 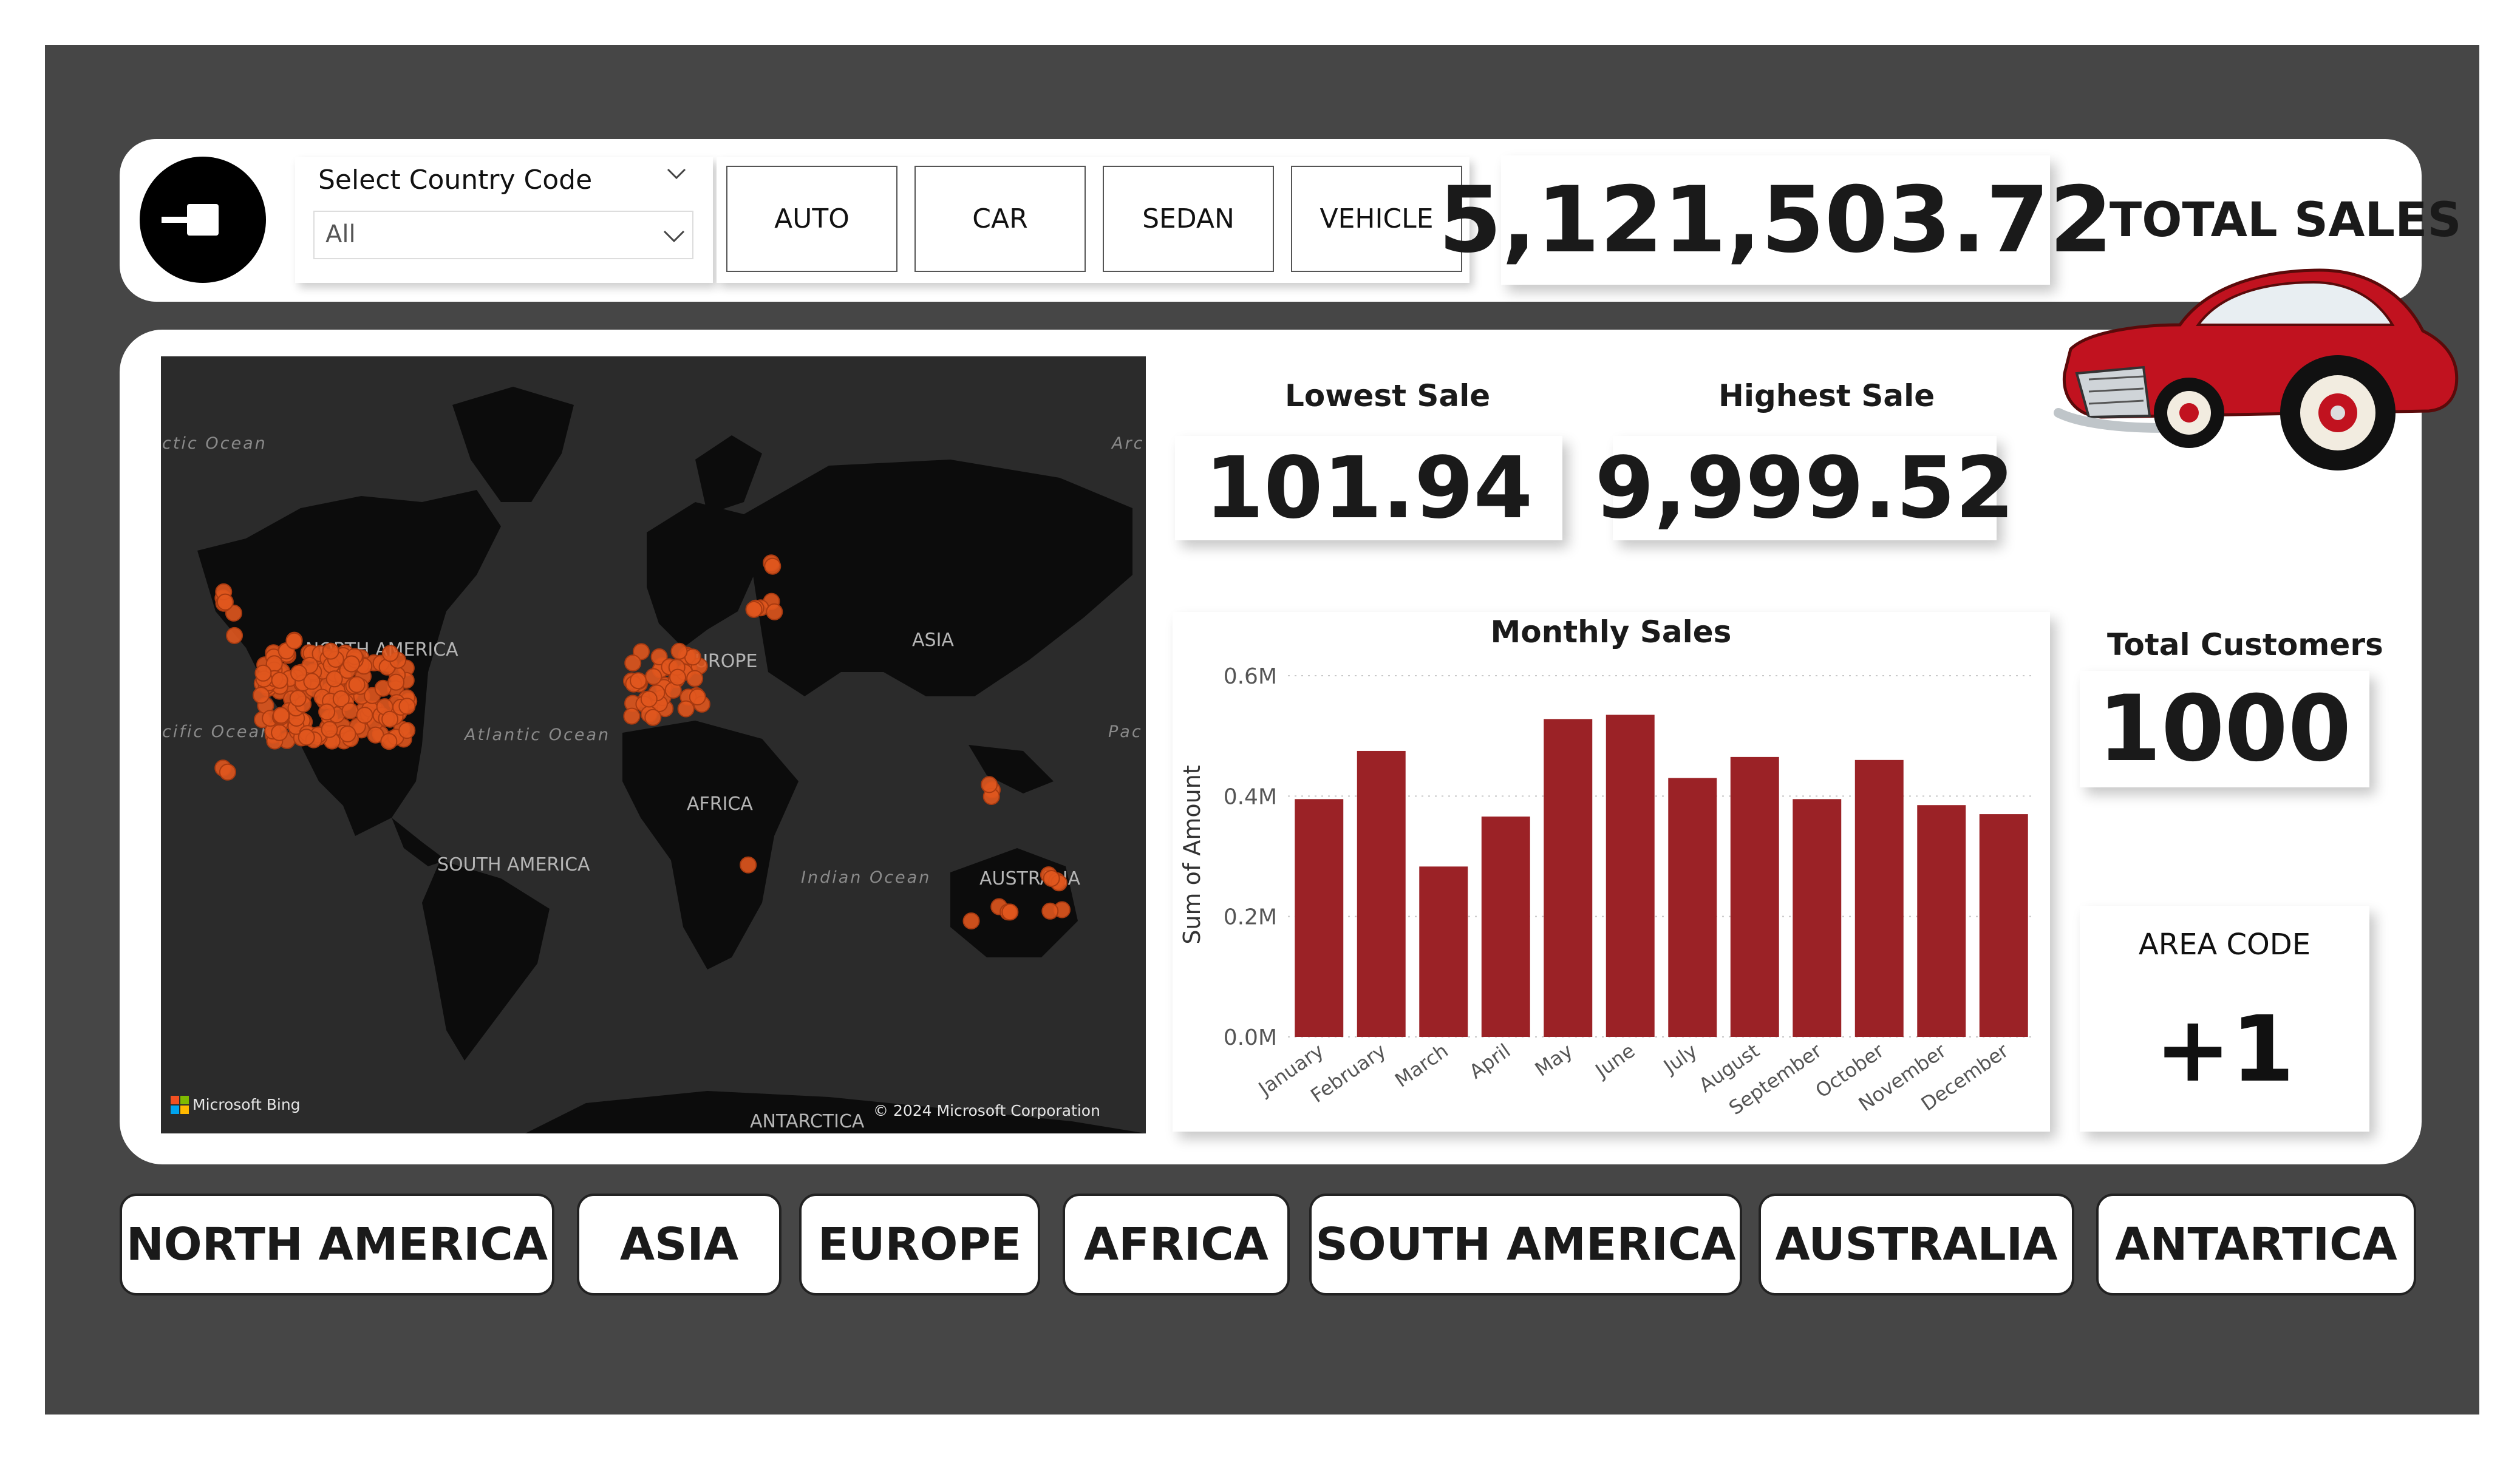 I want to click on chart-x-tick-label: June, so click(x=1615, y=1060).